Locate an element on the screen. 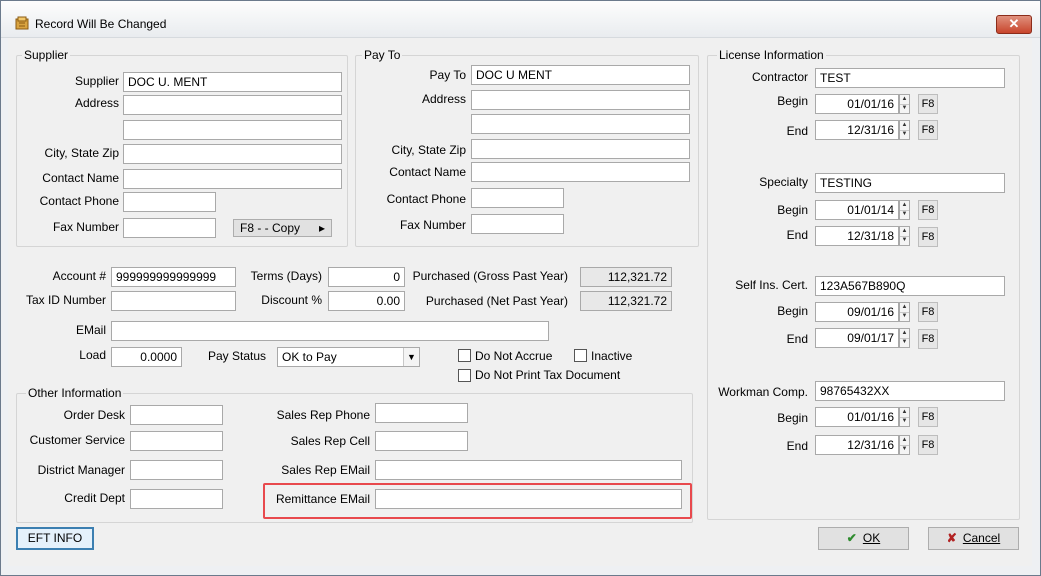 The width and height of the screenshot is (1041, 576). payto-contact-name-input is located at coordinates (580, 172).